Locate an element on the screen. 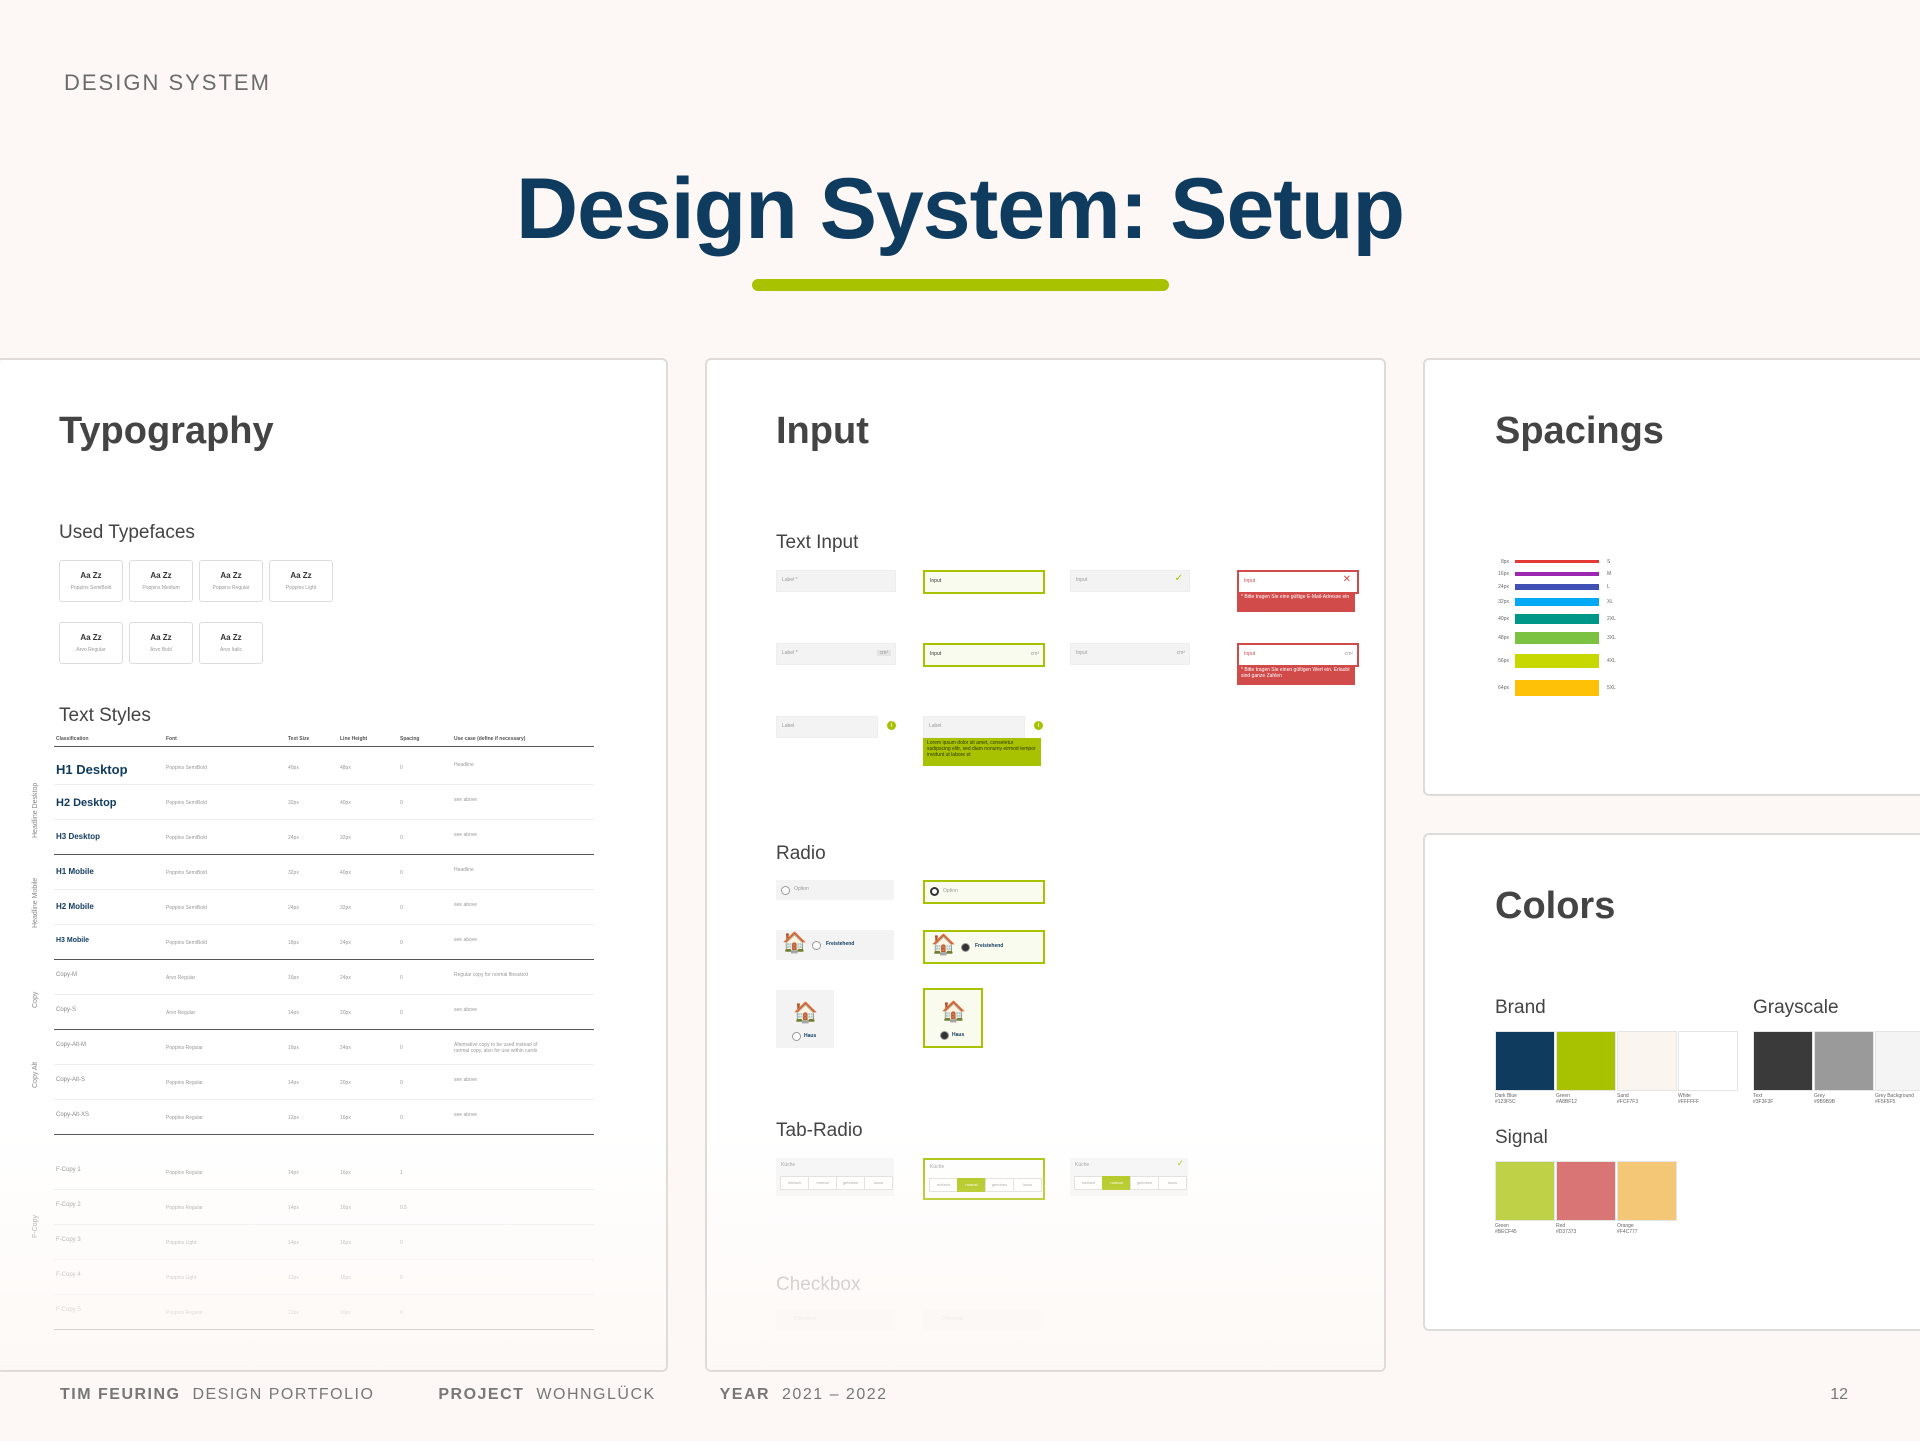 The image size is (1920, 1441). style-name: H2 Mobile is located at coordinates (75, 906).